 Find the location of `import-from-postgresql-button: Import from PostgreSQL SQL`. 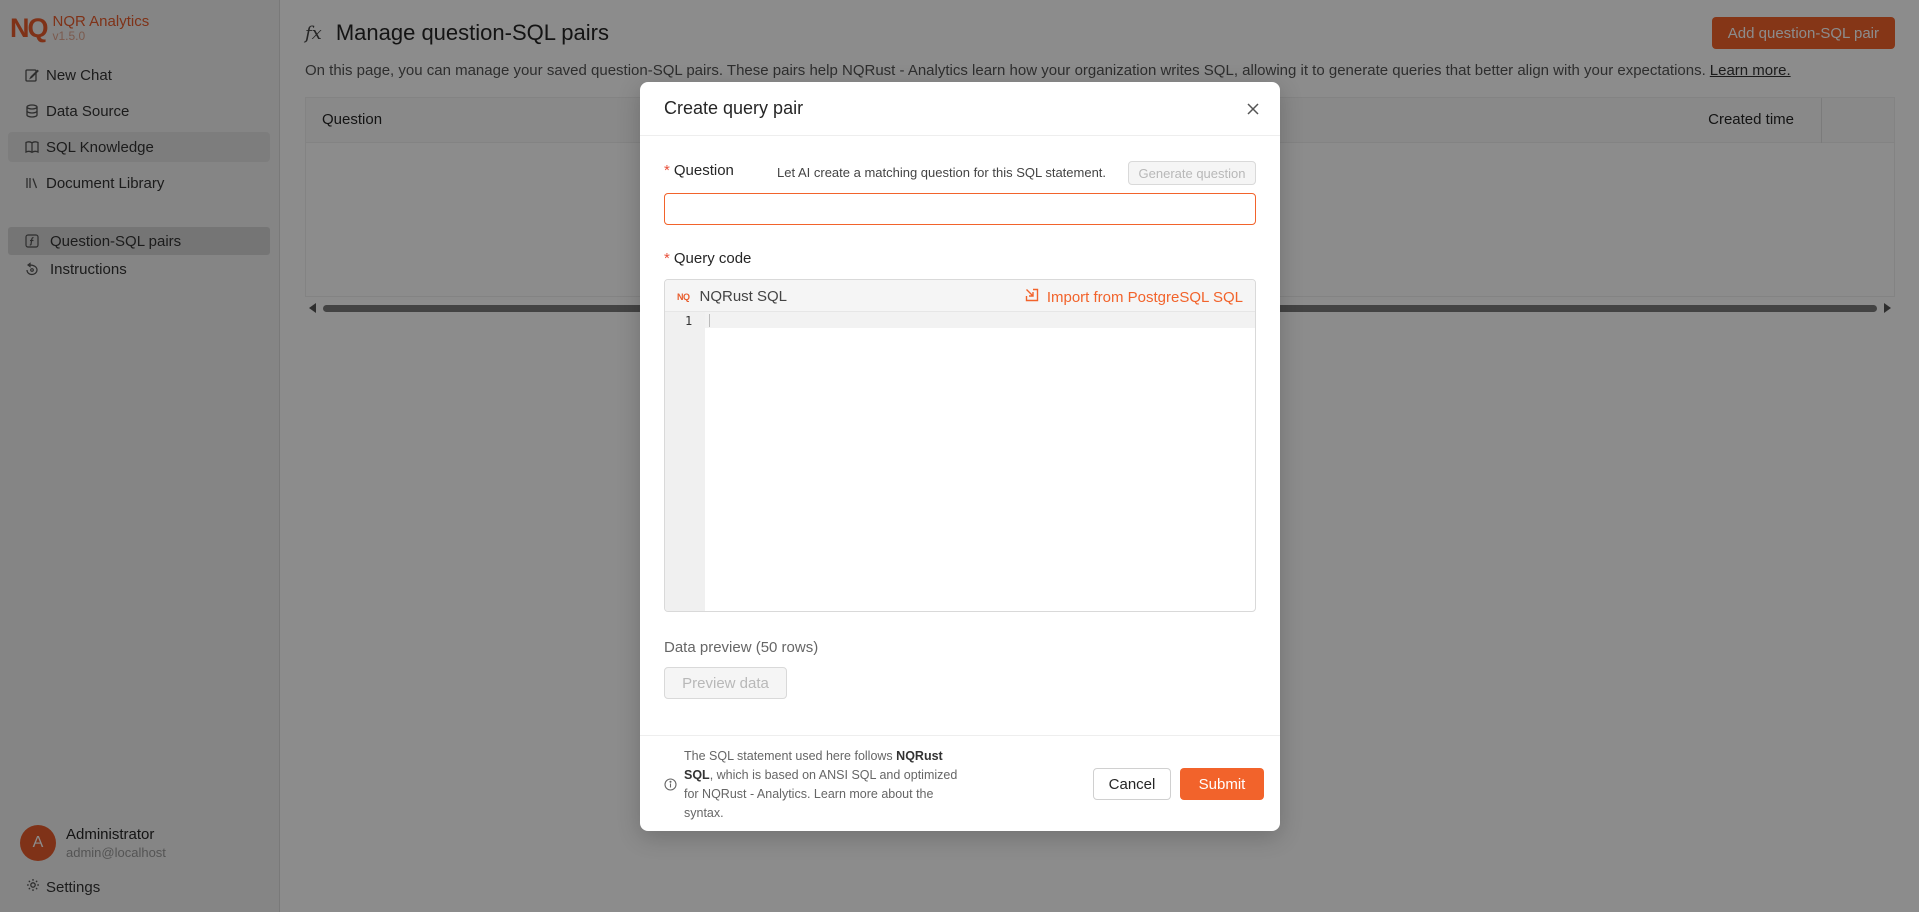

import-from-postgresql-button: Import from PostgreSQL SQL is located at coordinates (1134, 297).